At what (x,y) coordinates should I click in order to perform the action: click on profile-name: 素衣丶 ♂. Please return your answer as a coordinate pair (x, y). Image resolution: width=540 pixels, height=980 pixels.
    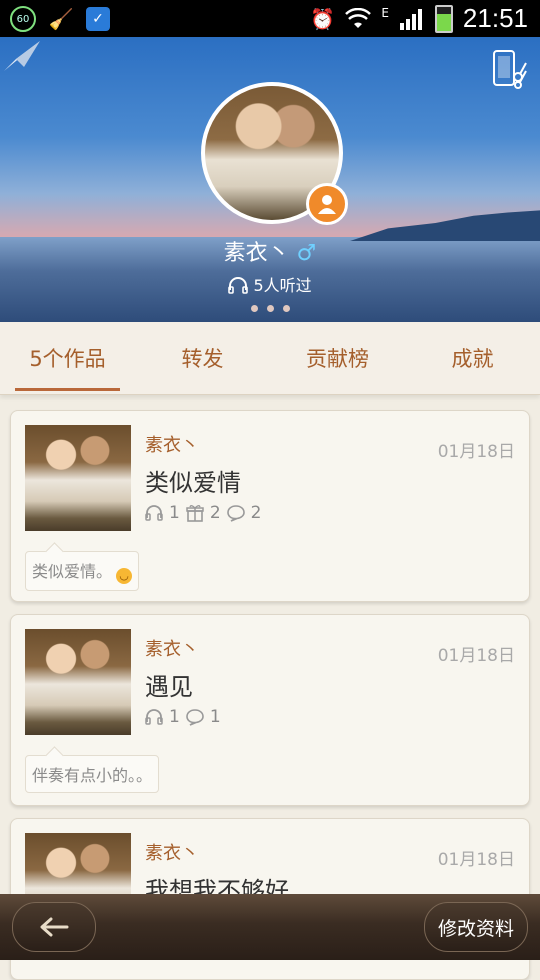
    Looking at the image, I should click on (270, 251).